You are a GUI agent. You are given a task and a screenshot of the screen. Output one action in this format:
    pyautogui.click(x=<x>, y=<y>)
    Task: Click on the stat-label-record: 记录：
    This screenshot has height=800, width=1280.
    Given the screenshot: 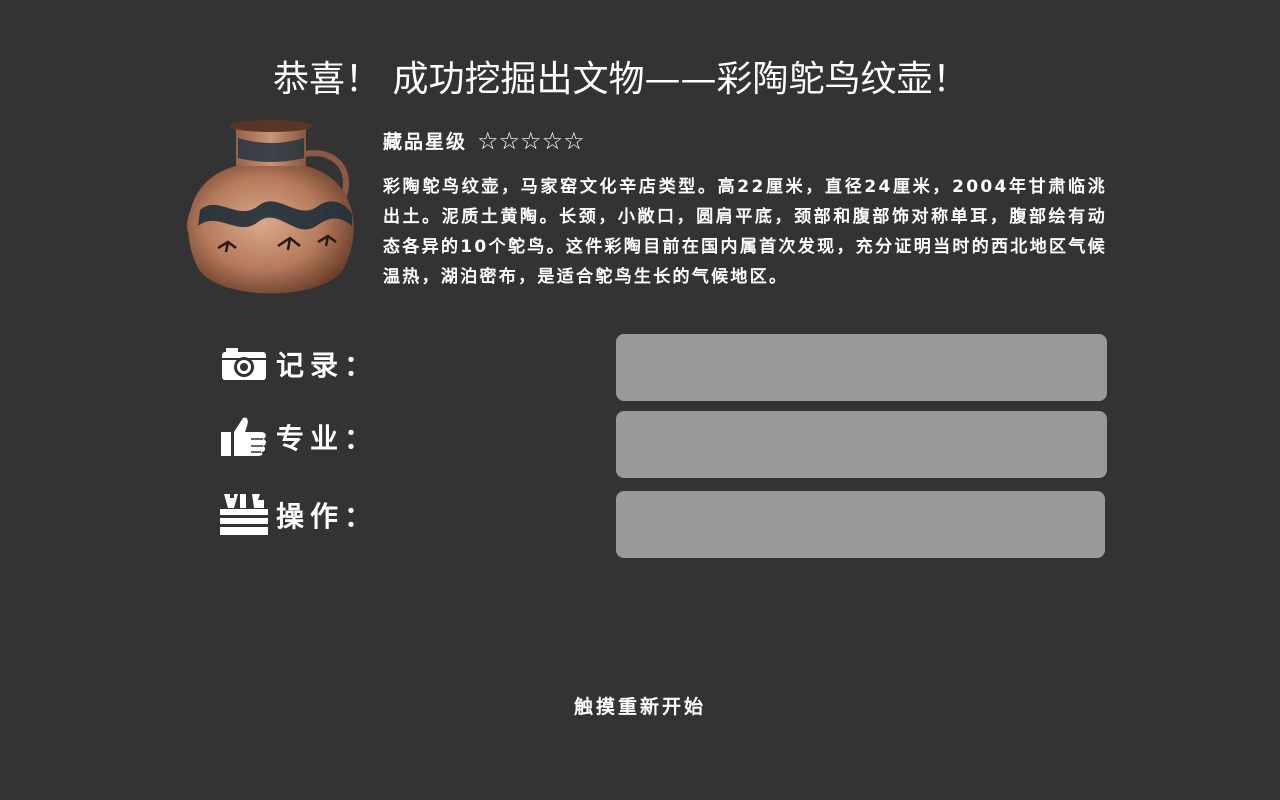 What is the action you would take?
    pyautogui.click(x=327, y=365)
    